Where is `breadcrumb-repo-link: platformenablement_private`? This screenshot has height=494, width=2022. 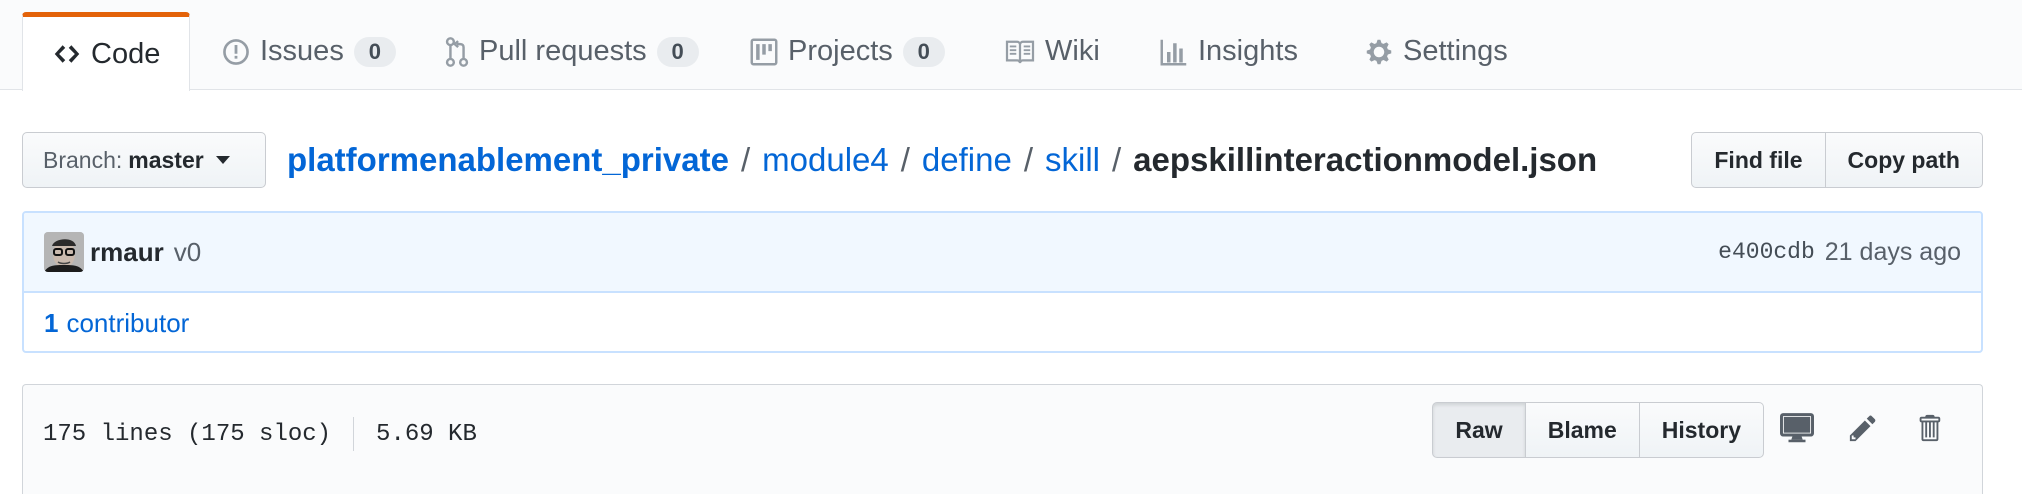 breadcrumb-repo-link: platformenablement_private is located at coordinates (508, 160).